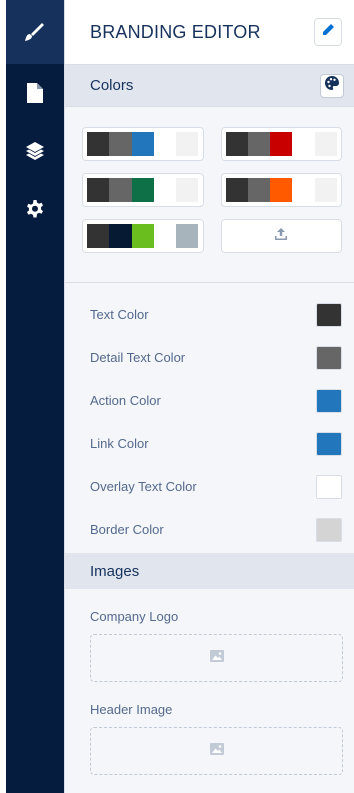 The height and width of the screenshot is (793, 354). What do you see at coordinates (329, 443) in the screenshot?
I see `link-color-swatch` at bounding box center [329, 443].